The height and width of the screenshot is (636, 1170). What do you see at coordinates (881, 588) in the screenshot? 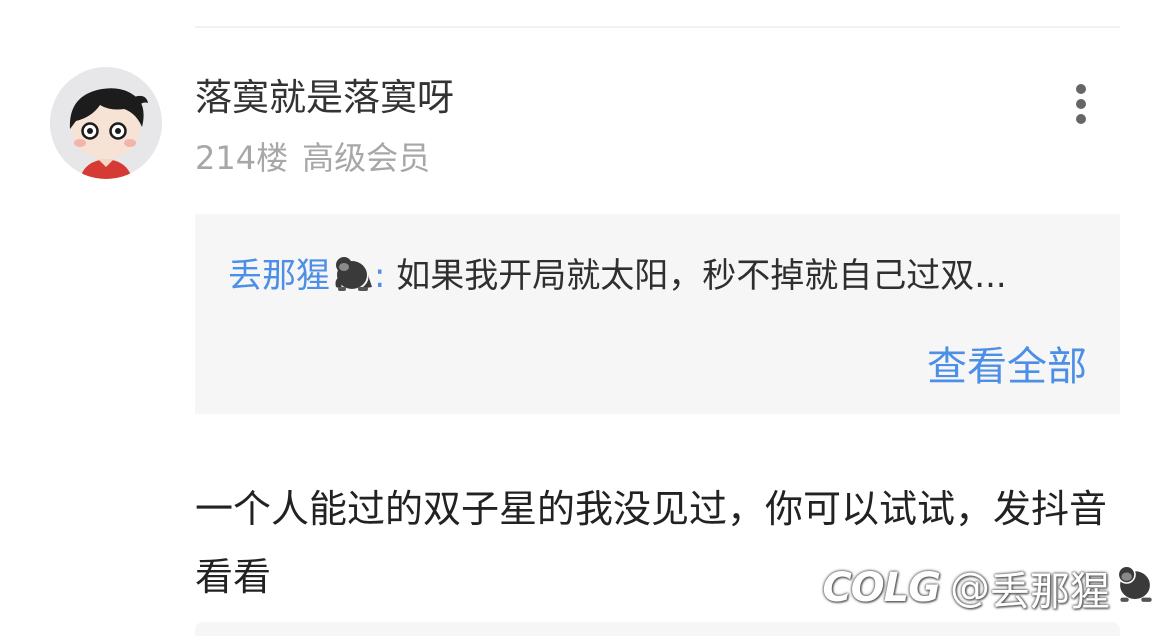
I see `colg-logo: COLG` at bounding box center [881, 588].